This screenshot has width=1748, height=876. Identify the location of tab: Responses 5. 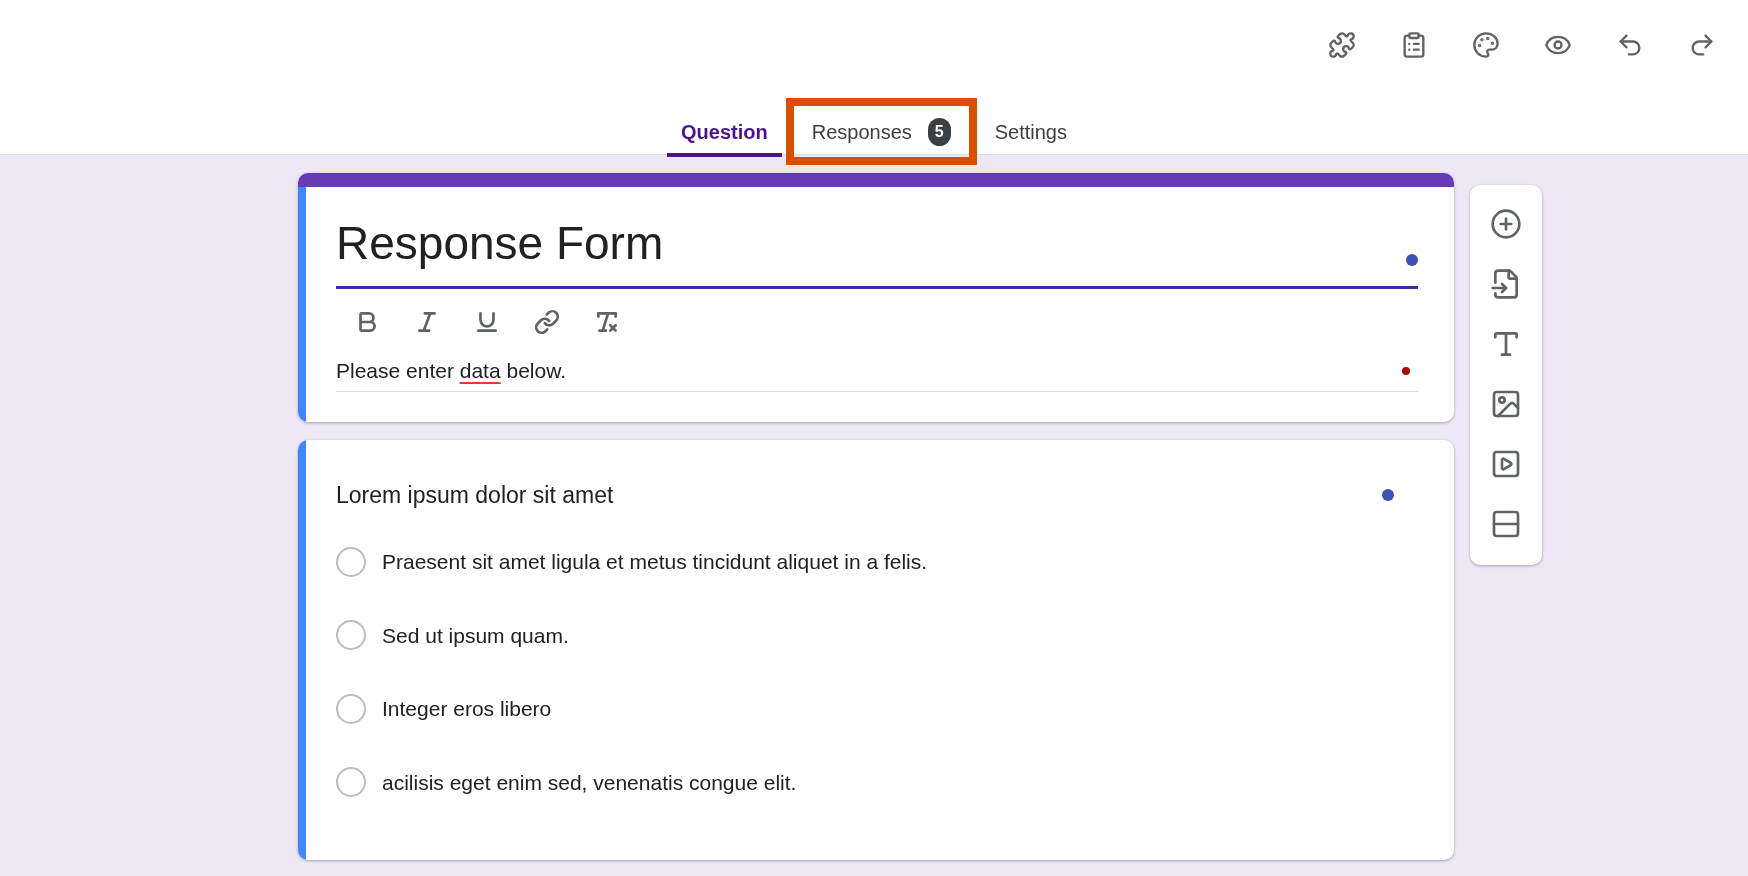
(881, 133).